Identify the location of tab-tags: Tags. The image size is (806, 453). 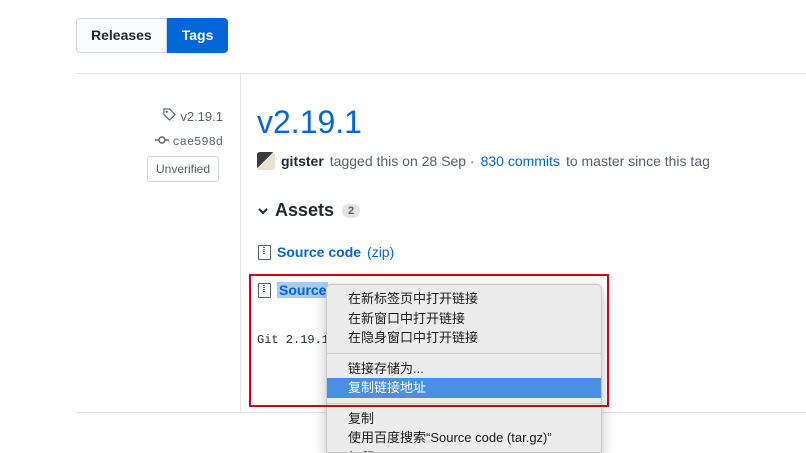
(198, 35).